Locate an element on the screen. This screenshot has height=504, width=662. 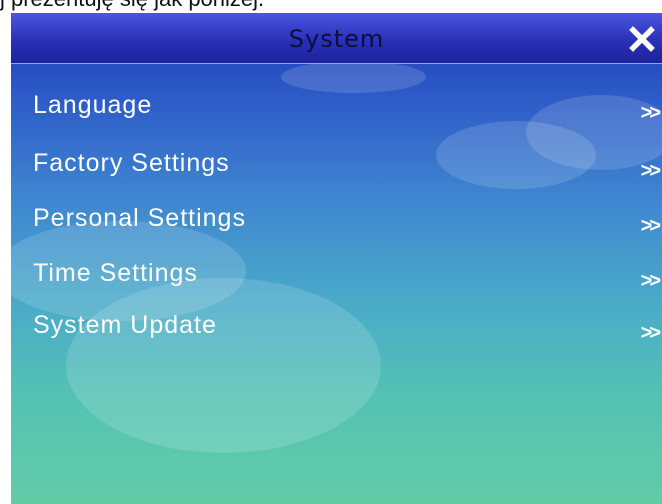
menu-item-factory-settings: Factory Settings >> is located at coordinates (336, 163).